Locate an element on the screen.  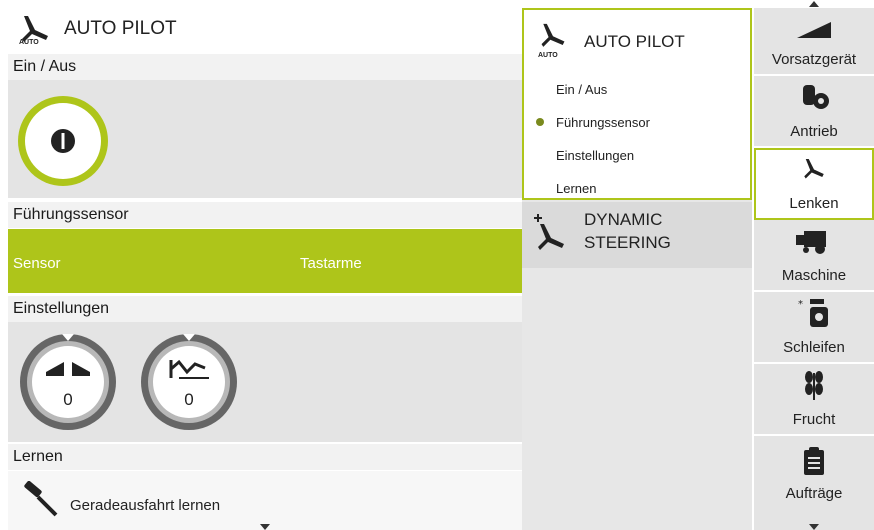
section-title-on-off: Ein / Aus is located at coordinates (265, 67).